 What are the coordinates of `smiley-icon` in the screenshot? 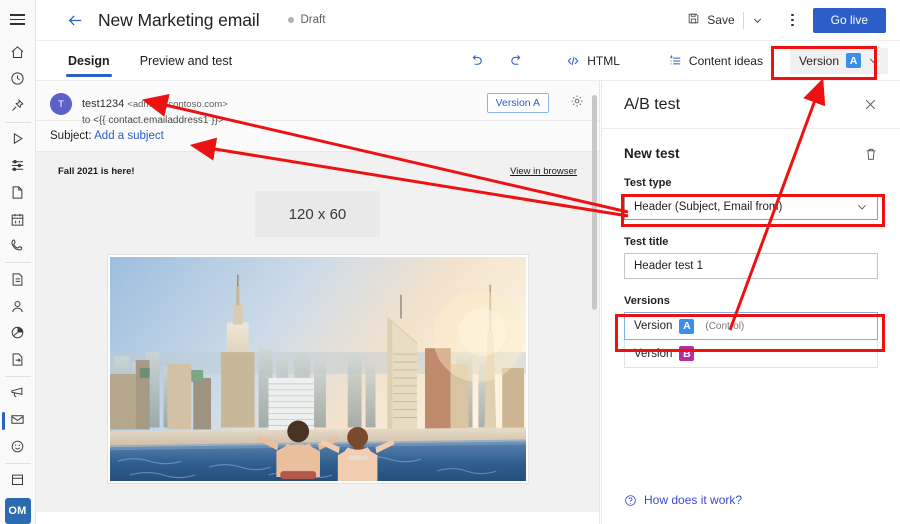 It's located at (18, 446).